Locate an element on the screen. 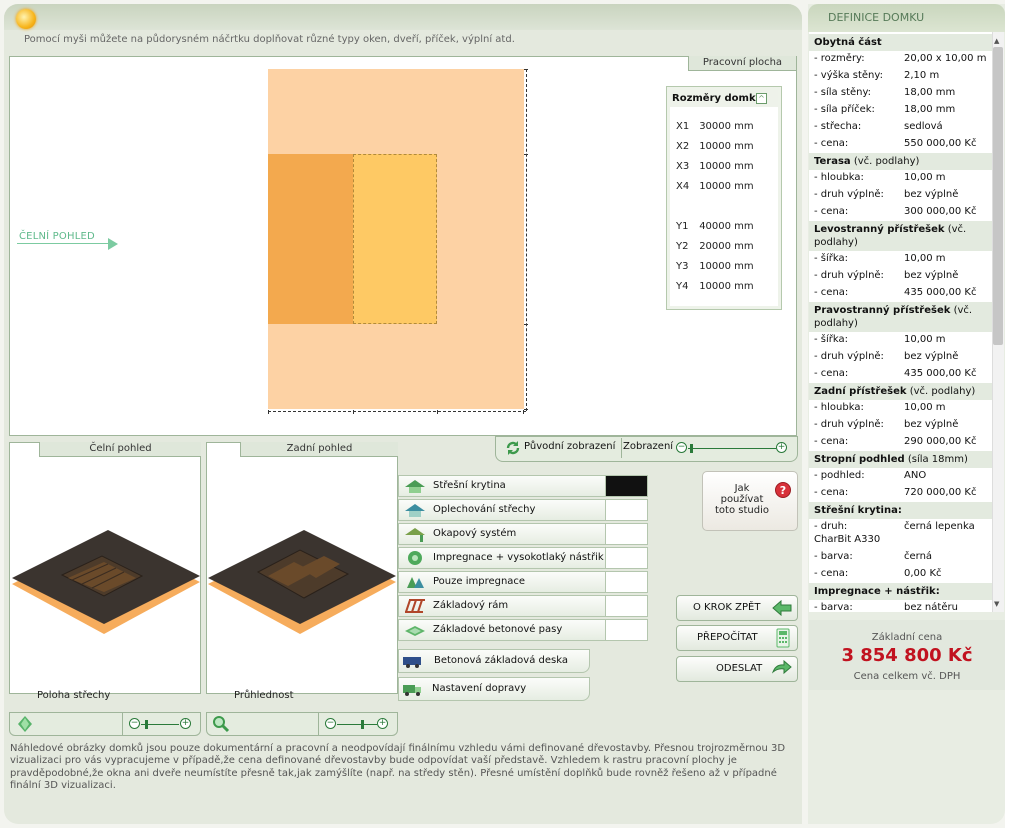  roof-slider-plus-icon: + is located at coordinates (185, 723).